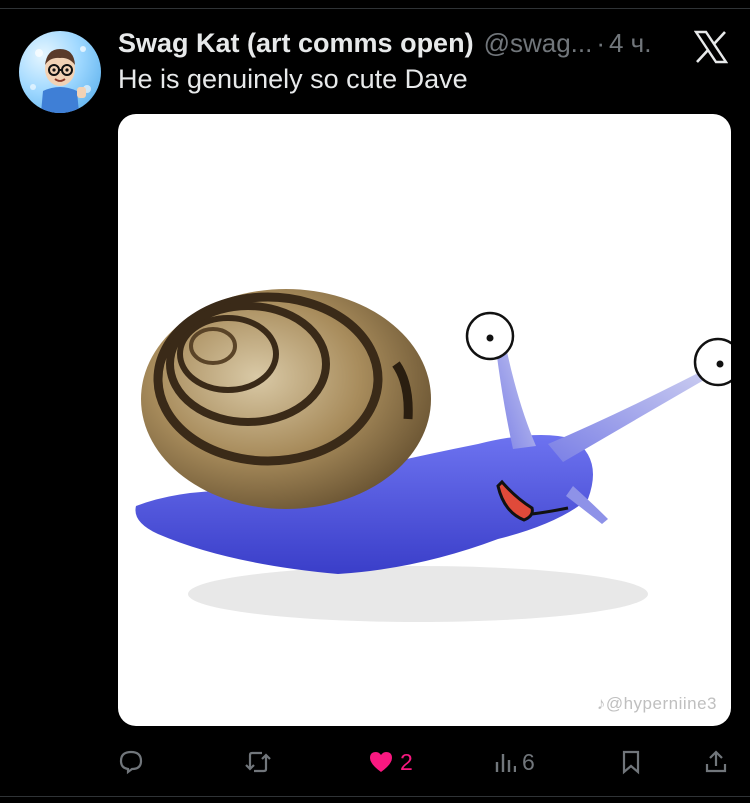  What do you see at coordinates (656, 703) in the screenshot?
I see `watermark-text: ♪@hyperniine3` at bounding box center [656, 703].